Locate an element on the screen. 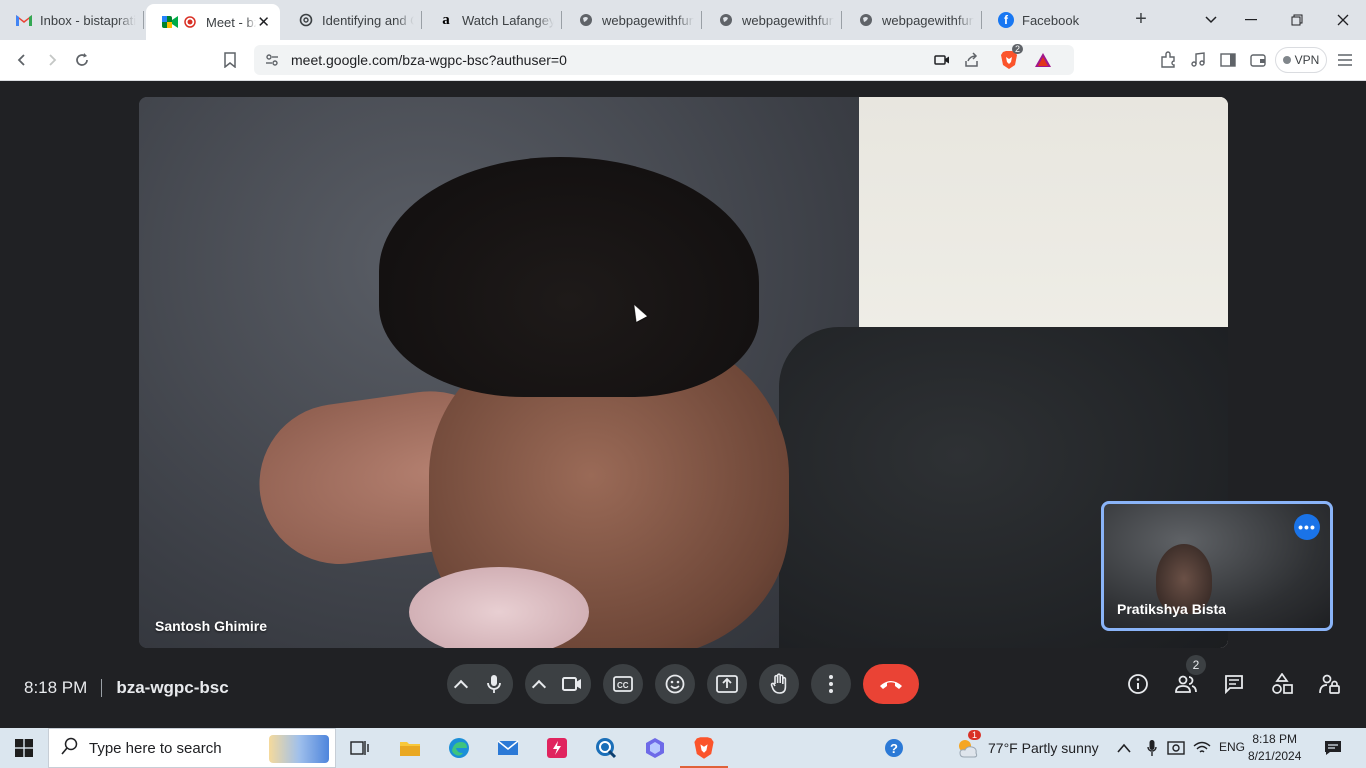  meeting-info: 8:18 PM bza-wgpc-bsc is located at coordinates (126, 688).